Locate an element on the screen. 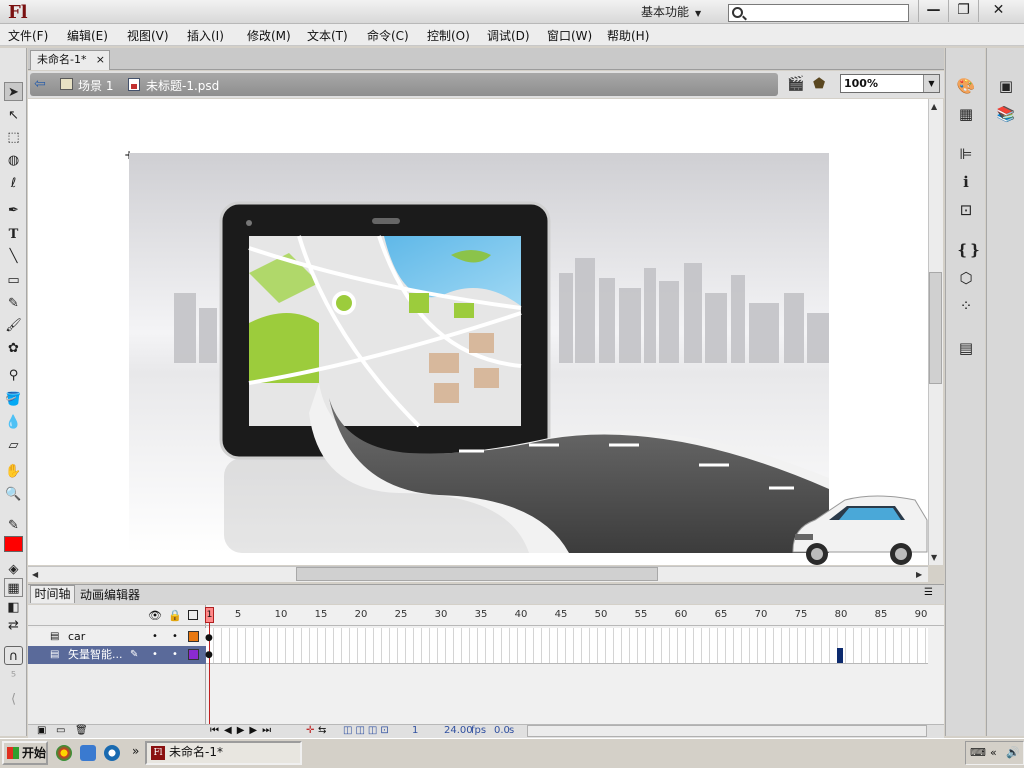  selection-tool-icon: ➤ is located at coordinates (13, 91).